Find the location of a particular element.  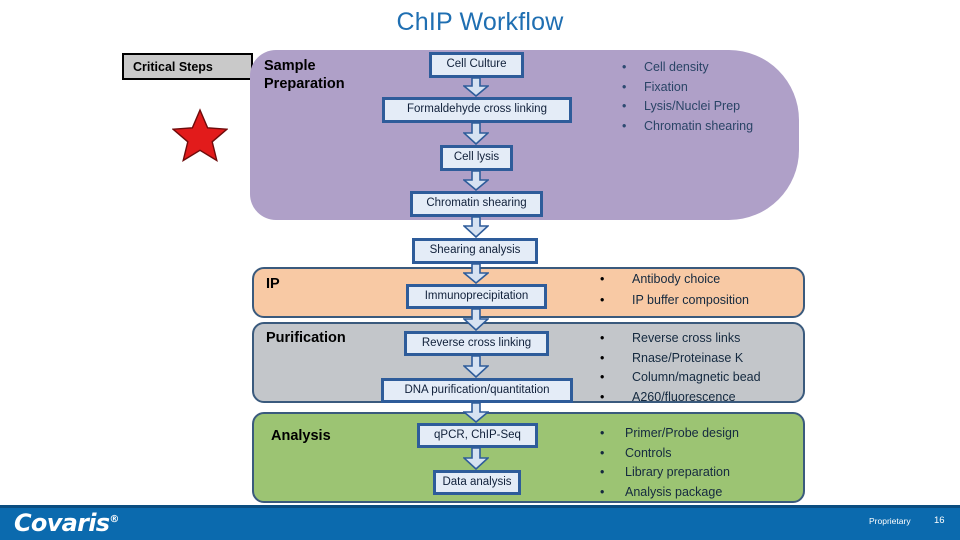

flow-box-label: Chromatin shearing is located at coordinates (476, 203).